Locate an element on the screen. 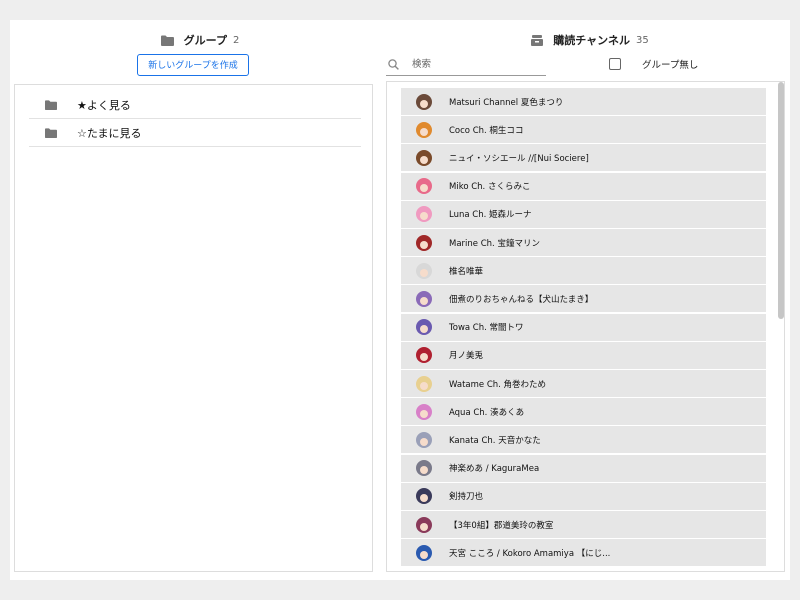 The height and width of the screenshot is (600, 800). groups-header: グループ 2 is located at coordinates (200, 40).